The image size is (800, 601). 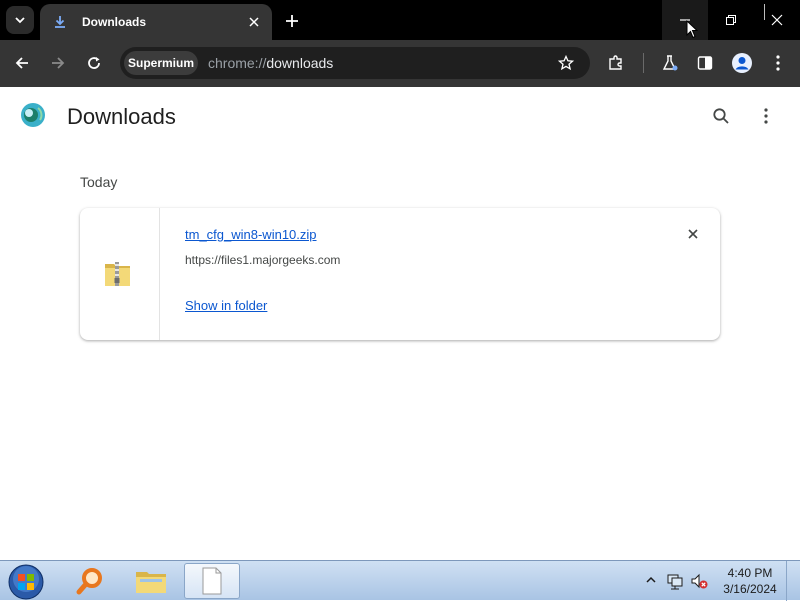 I want to click on windows-taskbar: 4:40 PM 3/16/2024, so click(x=400, y=580).